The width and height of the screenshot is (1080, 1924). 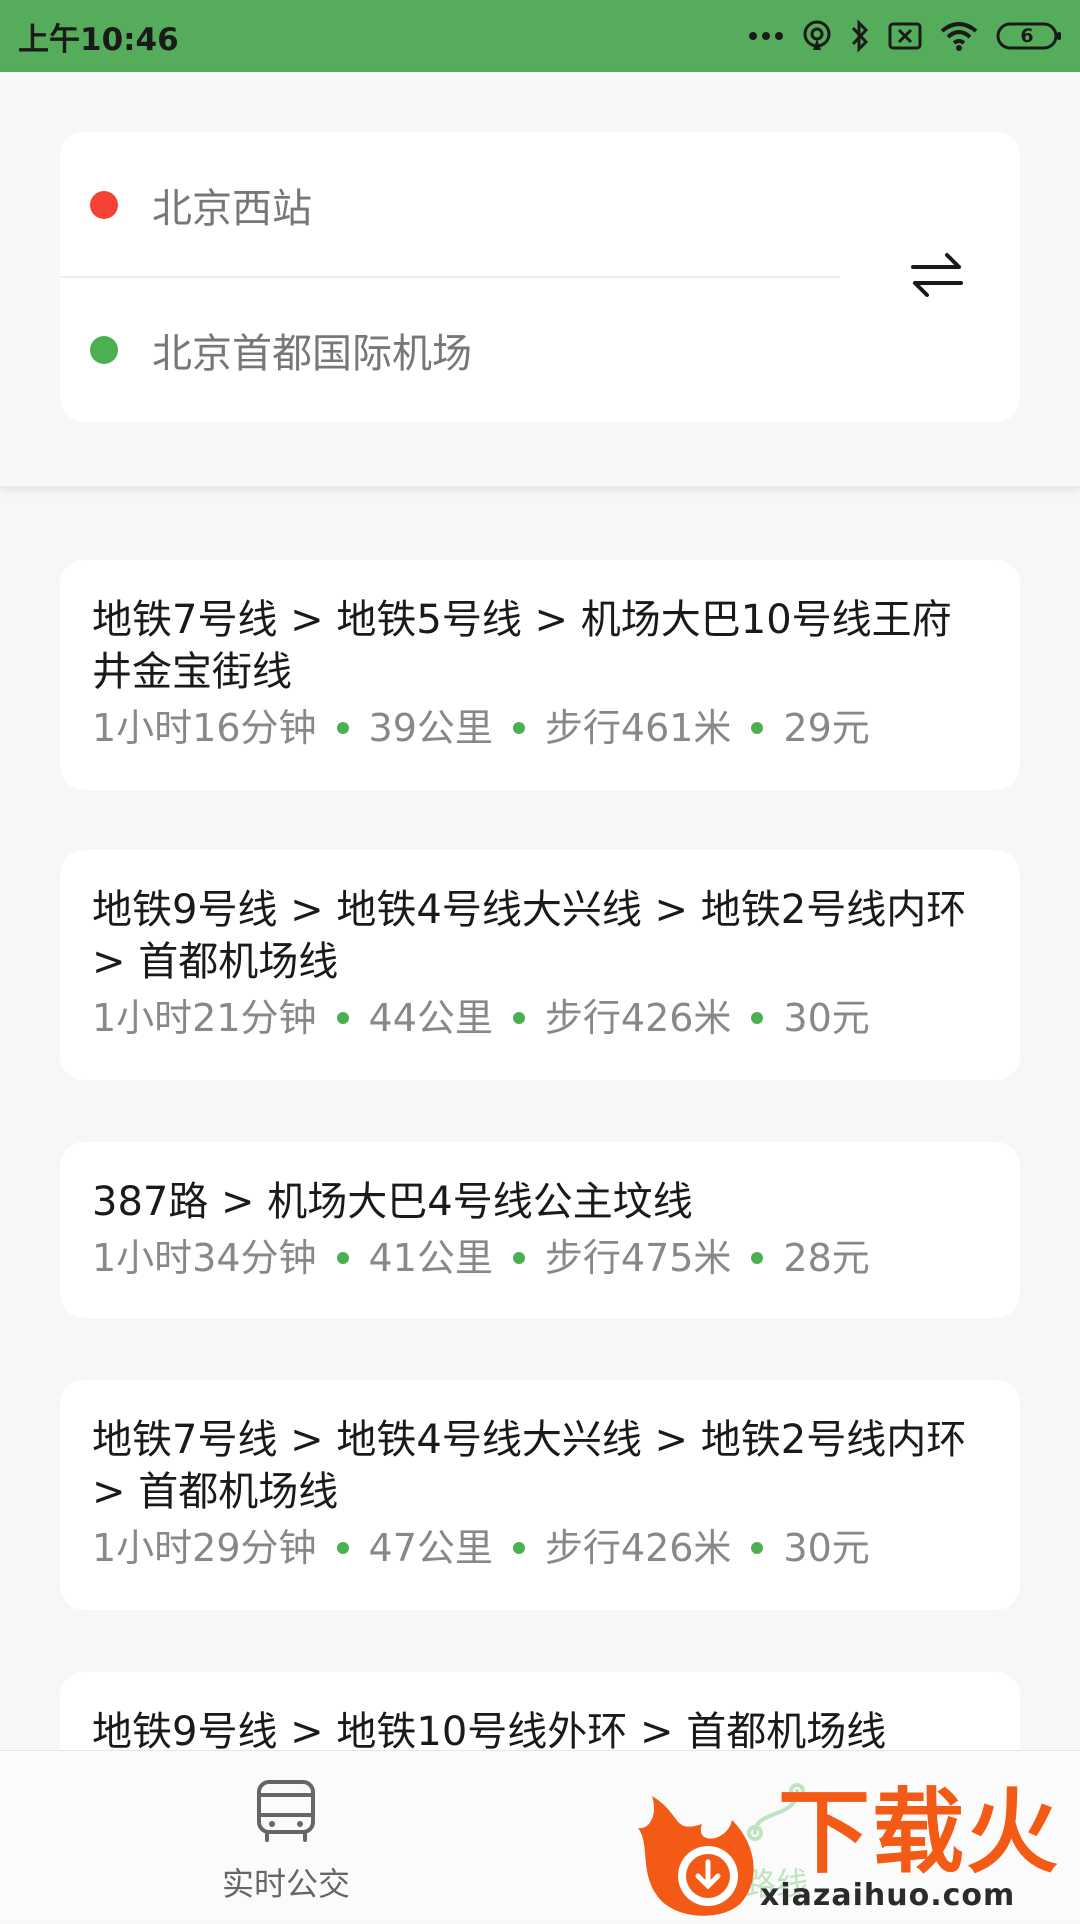 I want to click on battery-icon: 6, so click(x=1029, y=36).